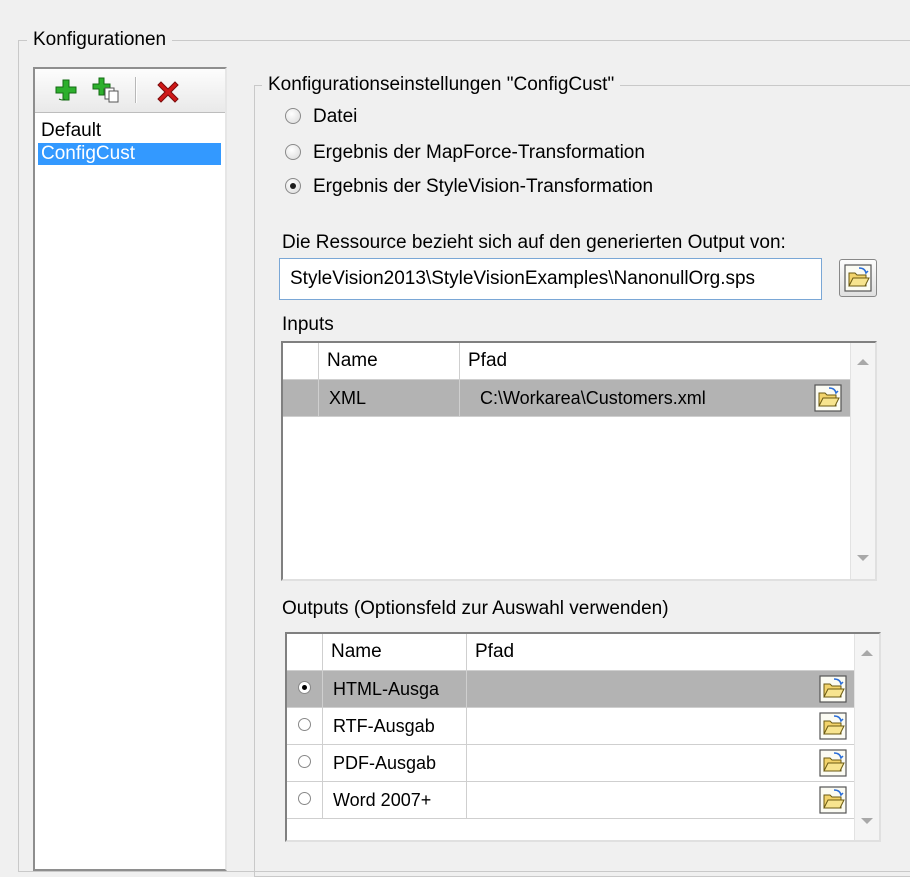 The image size is (910, 877). Describe the element at coordinates (168, 90) in the screenshot. I see `delete-x-icon` at that location.